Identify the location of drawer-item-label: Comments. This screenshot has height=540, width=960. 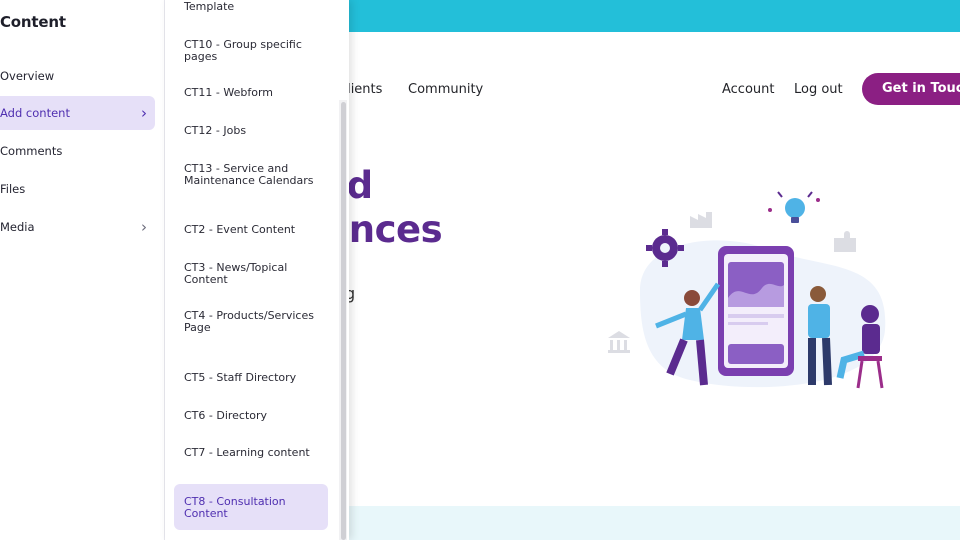
(31, 151).